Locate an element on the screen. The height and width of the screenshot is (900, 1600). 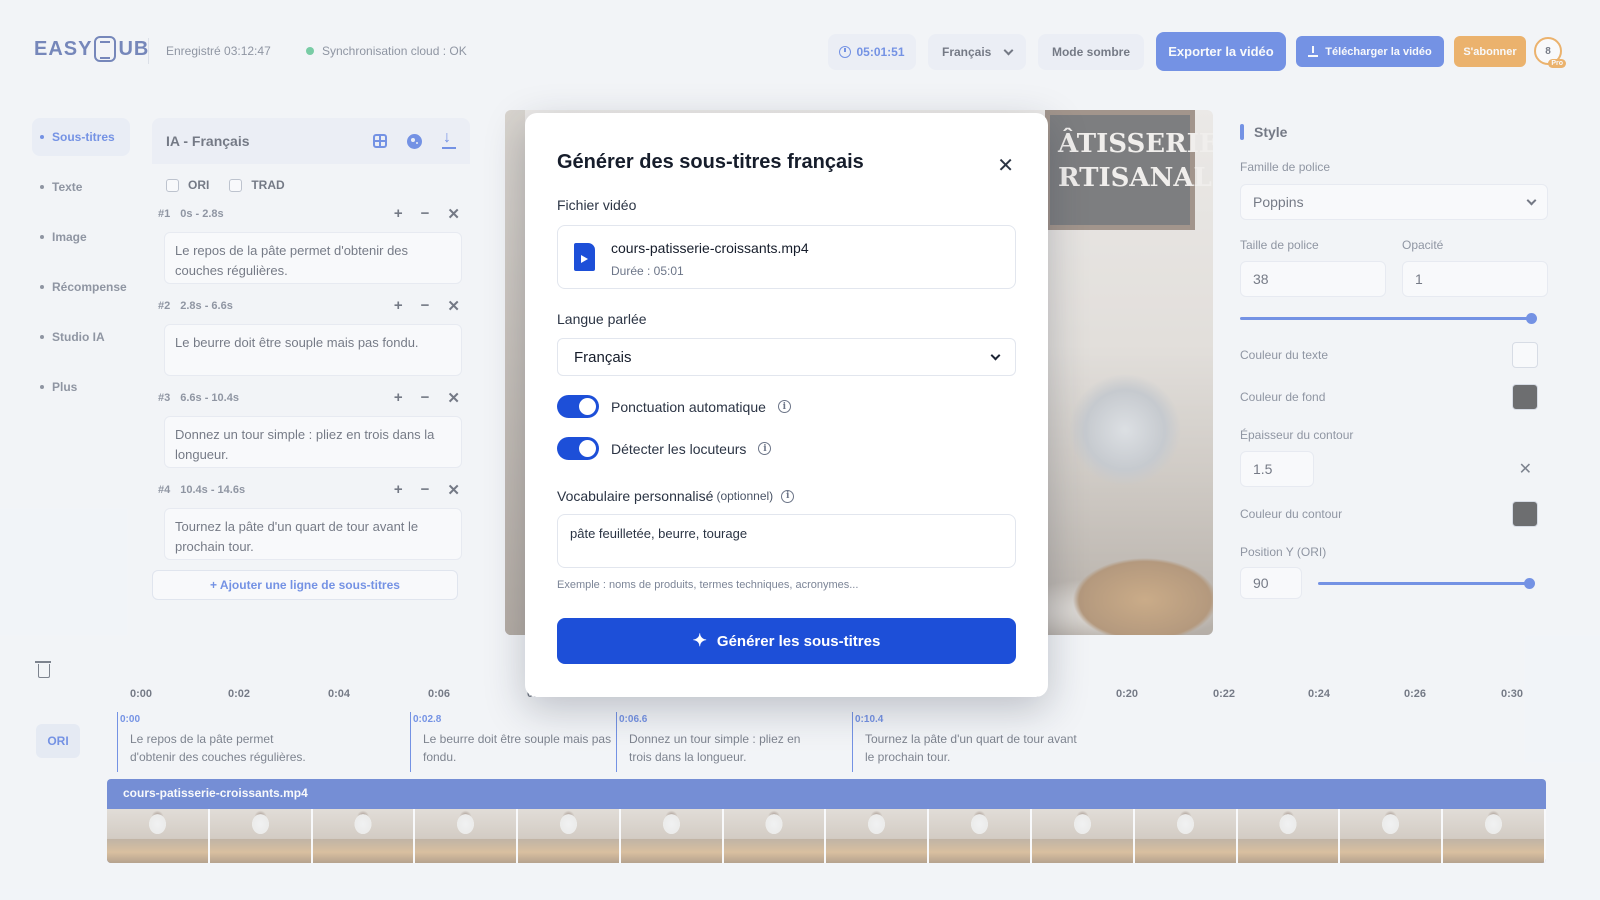
detect-speakers-toggle is located at coordinates (578, 448).